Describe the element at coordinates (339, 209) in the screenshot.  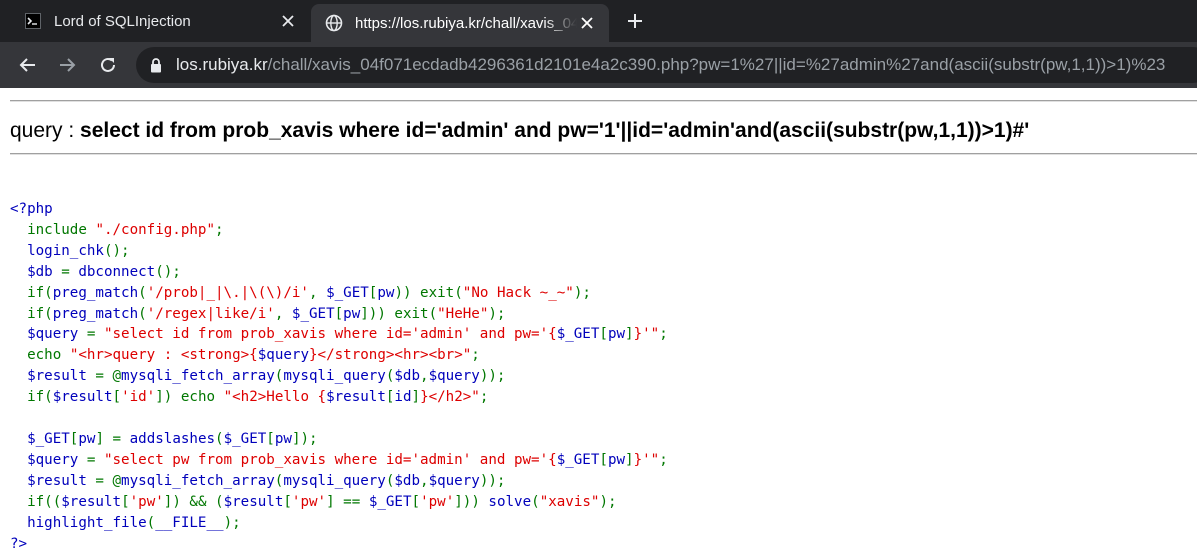
I see `code-line: <?php` at that location.